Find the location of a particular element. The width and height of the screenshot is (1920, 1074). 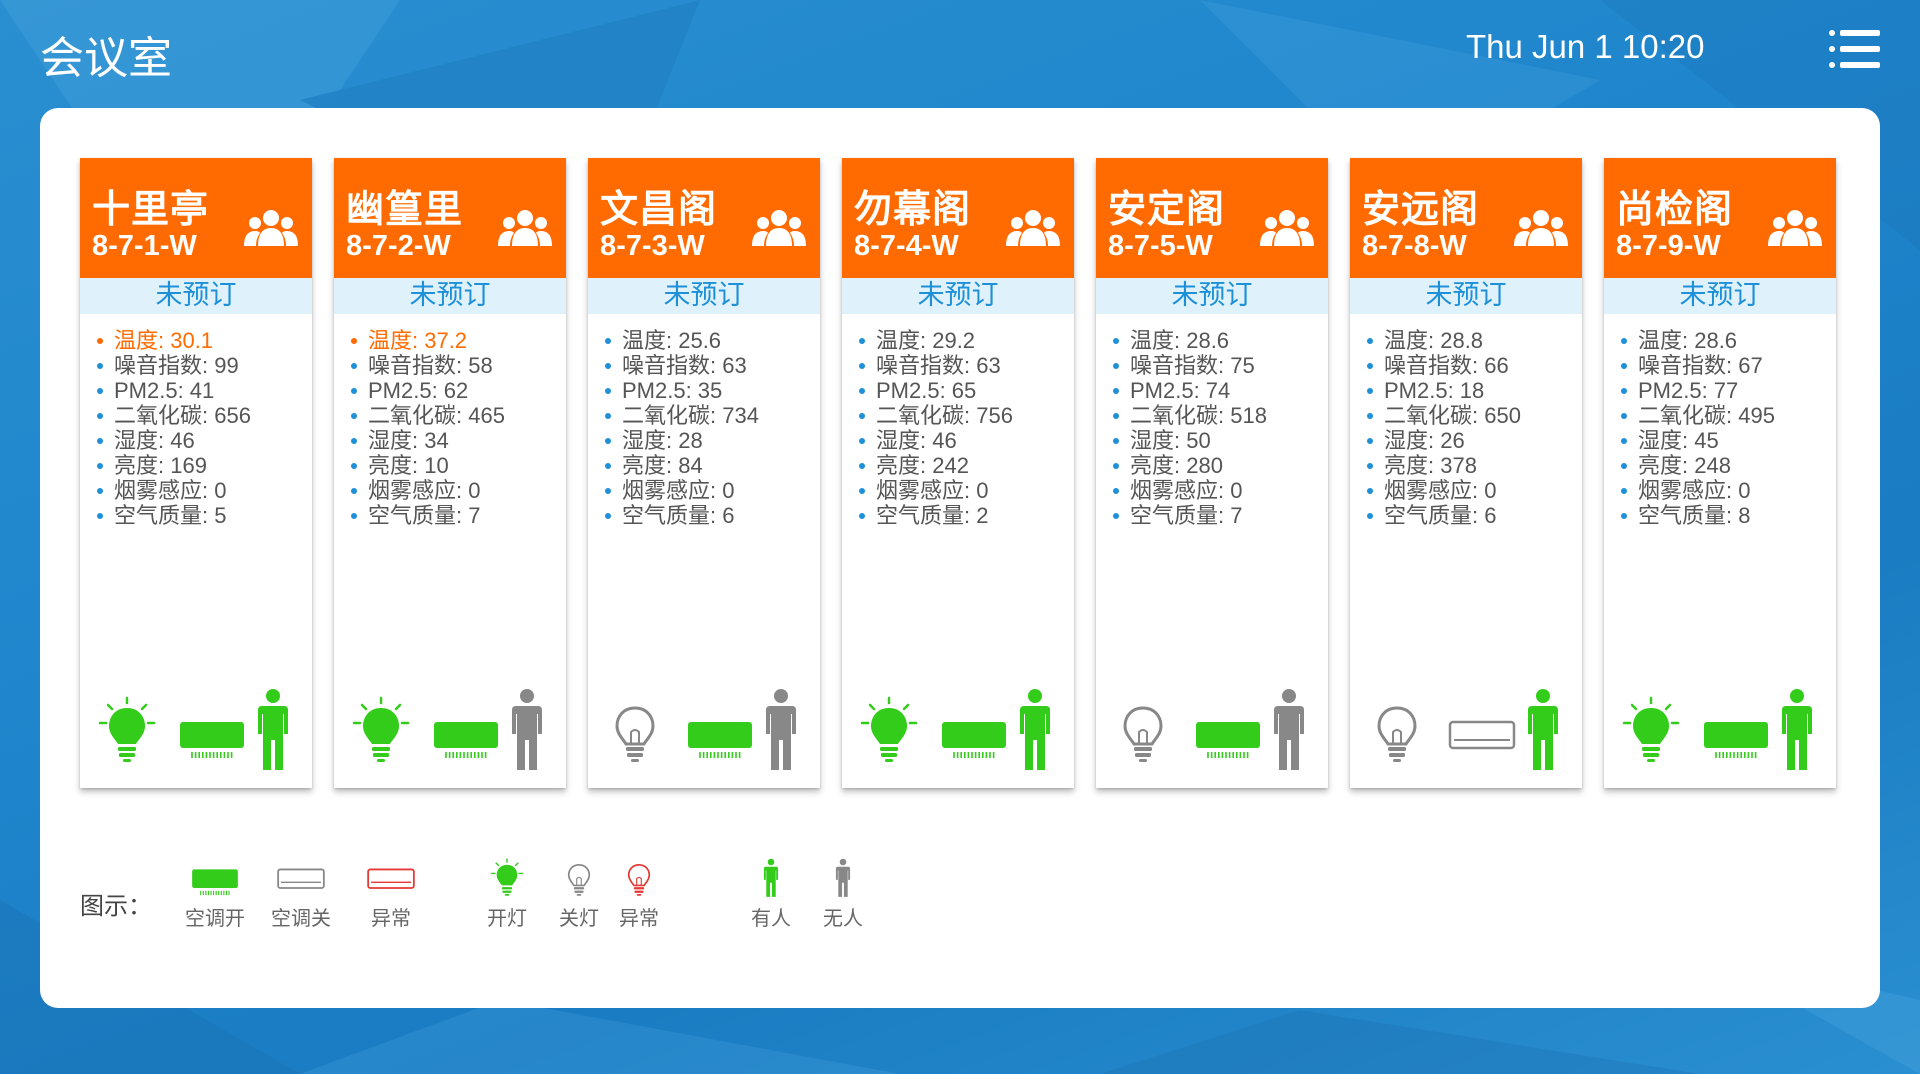

room-code: 8-7-8-W is located at coordinates (1414, 246).